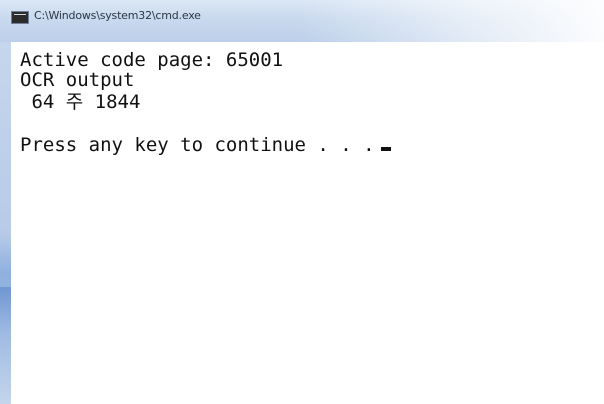  What do you see at coordinates (20, 17) in the screenshot?
I see `console-icon` at bounding box center [20, 17].